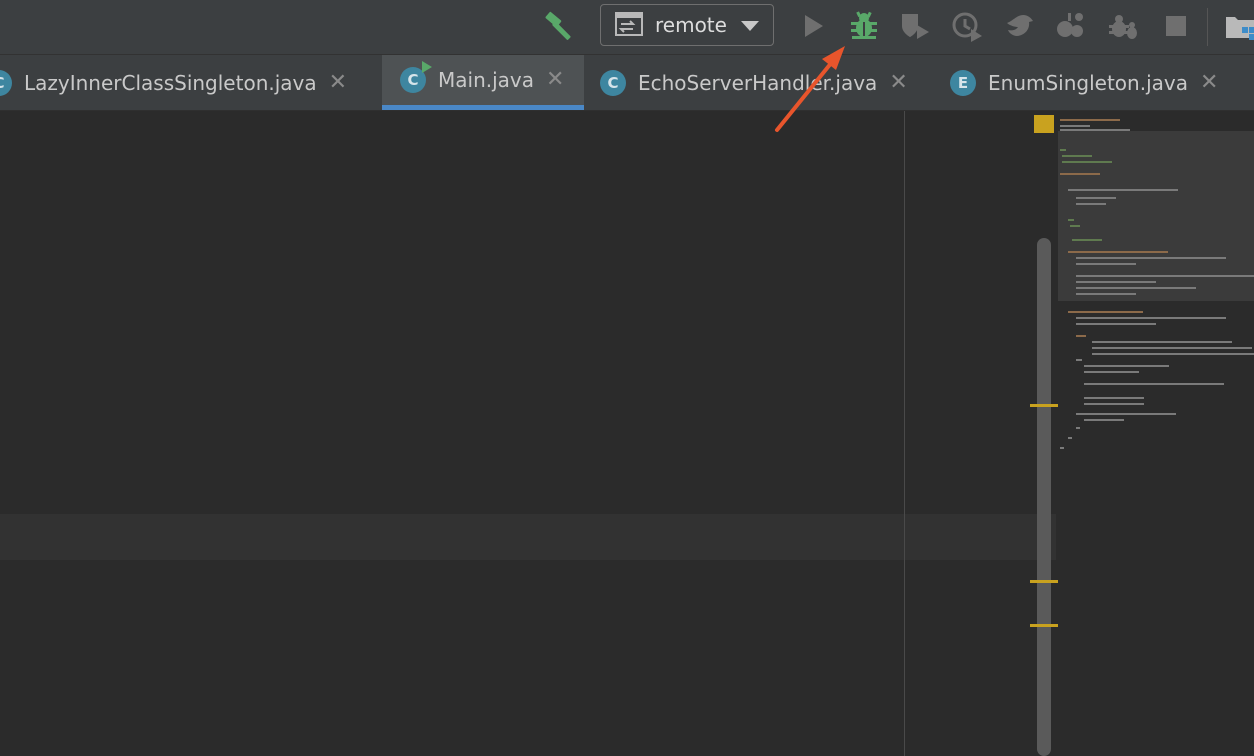 The image size is (1254, 756). I want to click on tab-enum-singleton: E EnumSingleton.java ✕, so click(1102, 82).